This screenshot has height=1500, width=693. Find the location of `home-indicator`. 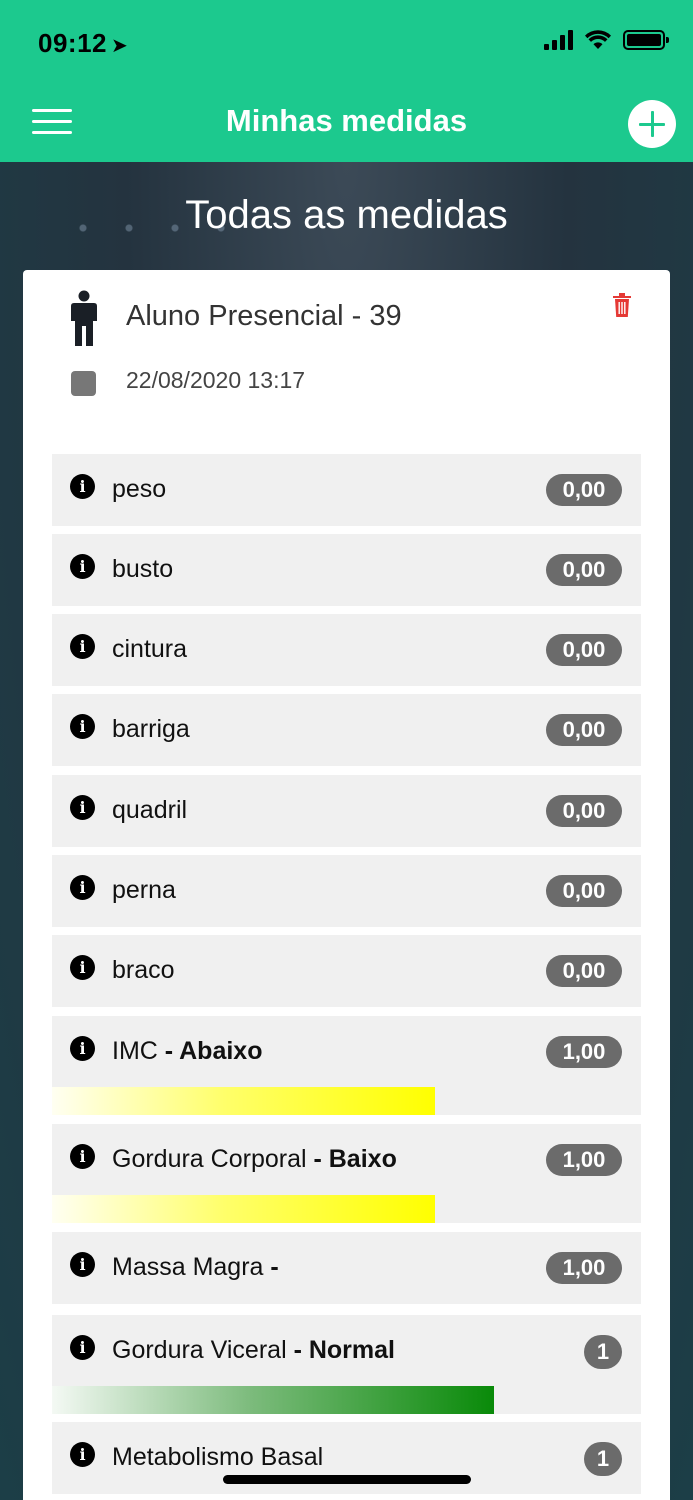

home-indicator is located at coordinates (347, 1479).